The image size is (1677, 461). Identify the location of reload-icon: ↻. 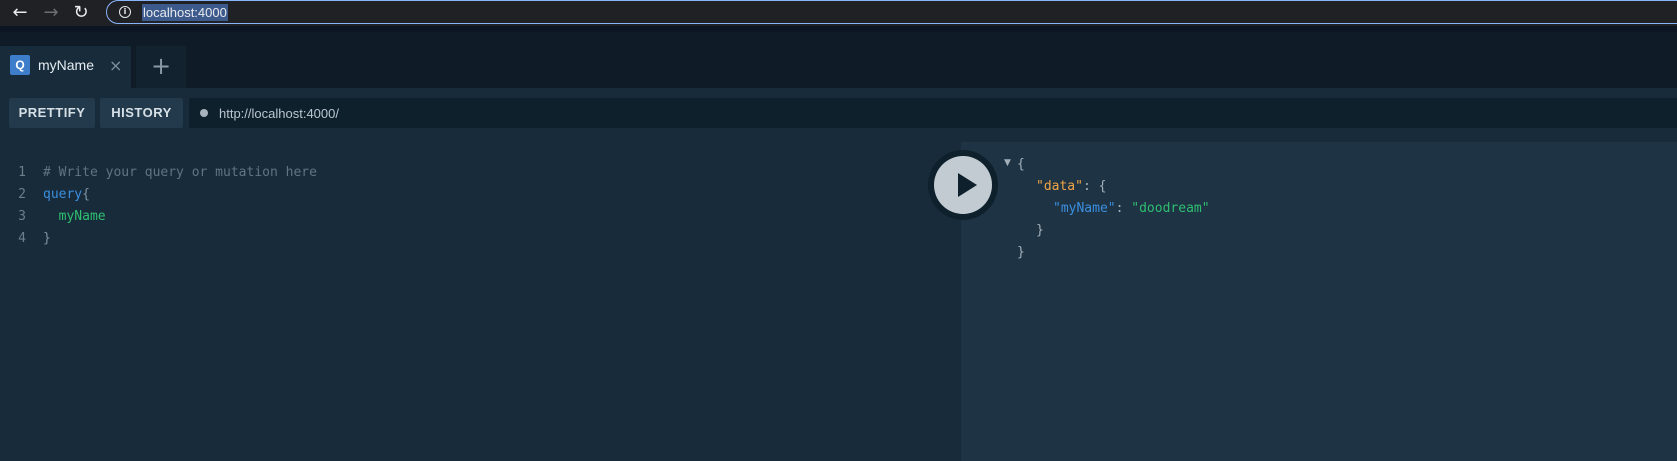
(81, 13).